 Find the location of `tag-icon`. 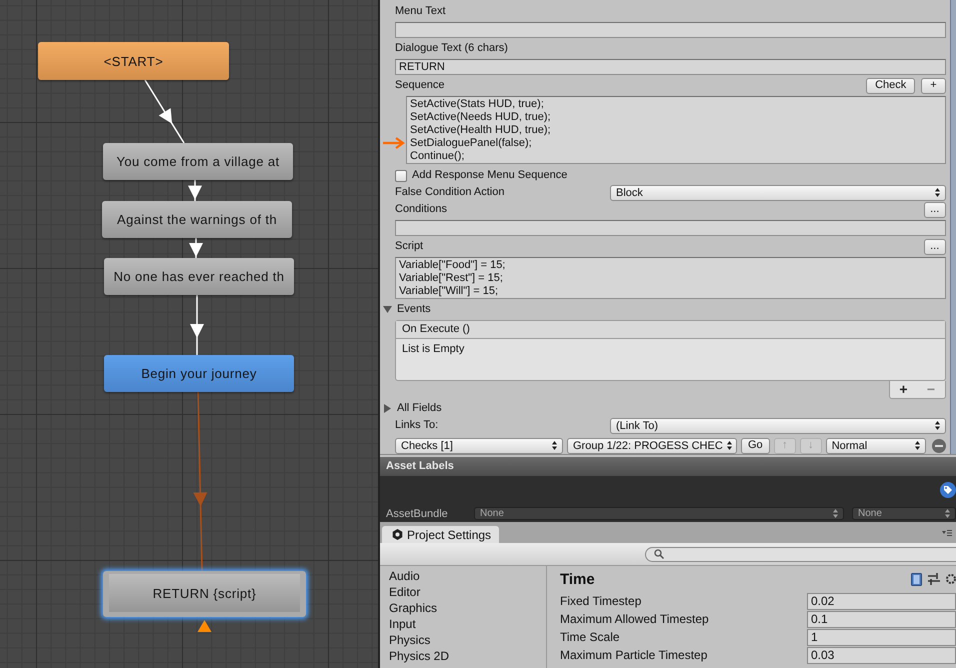

tag-icon is located at coordinates (948, 490).